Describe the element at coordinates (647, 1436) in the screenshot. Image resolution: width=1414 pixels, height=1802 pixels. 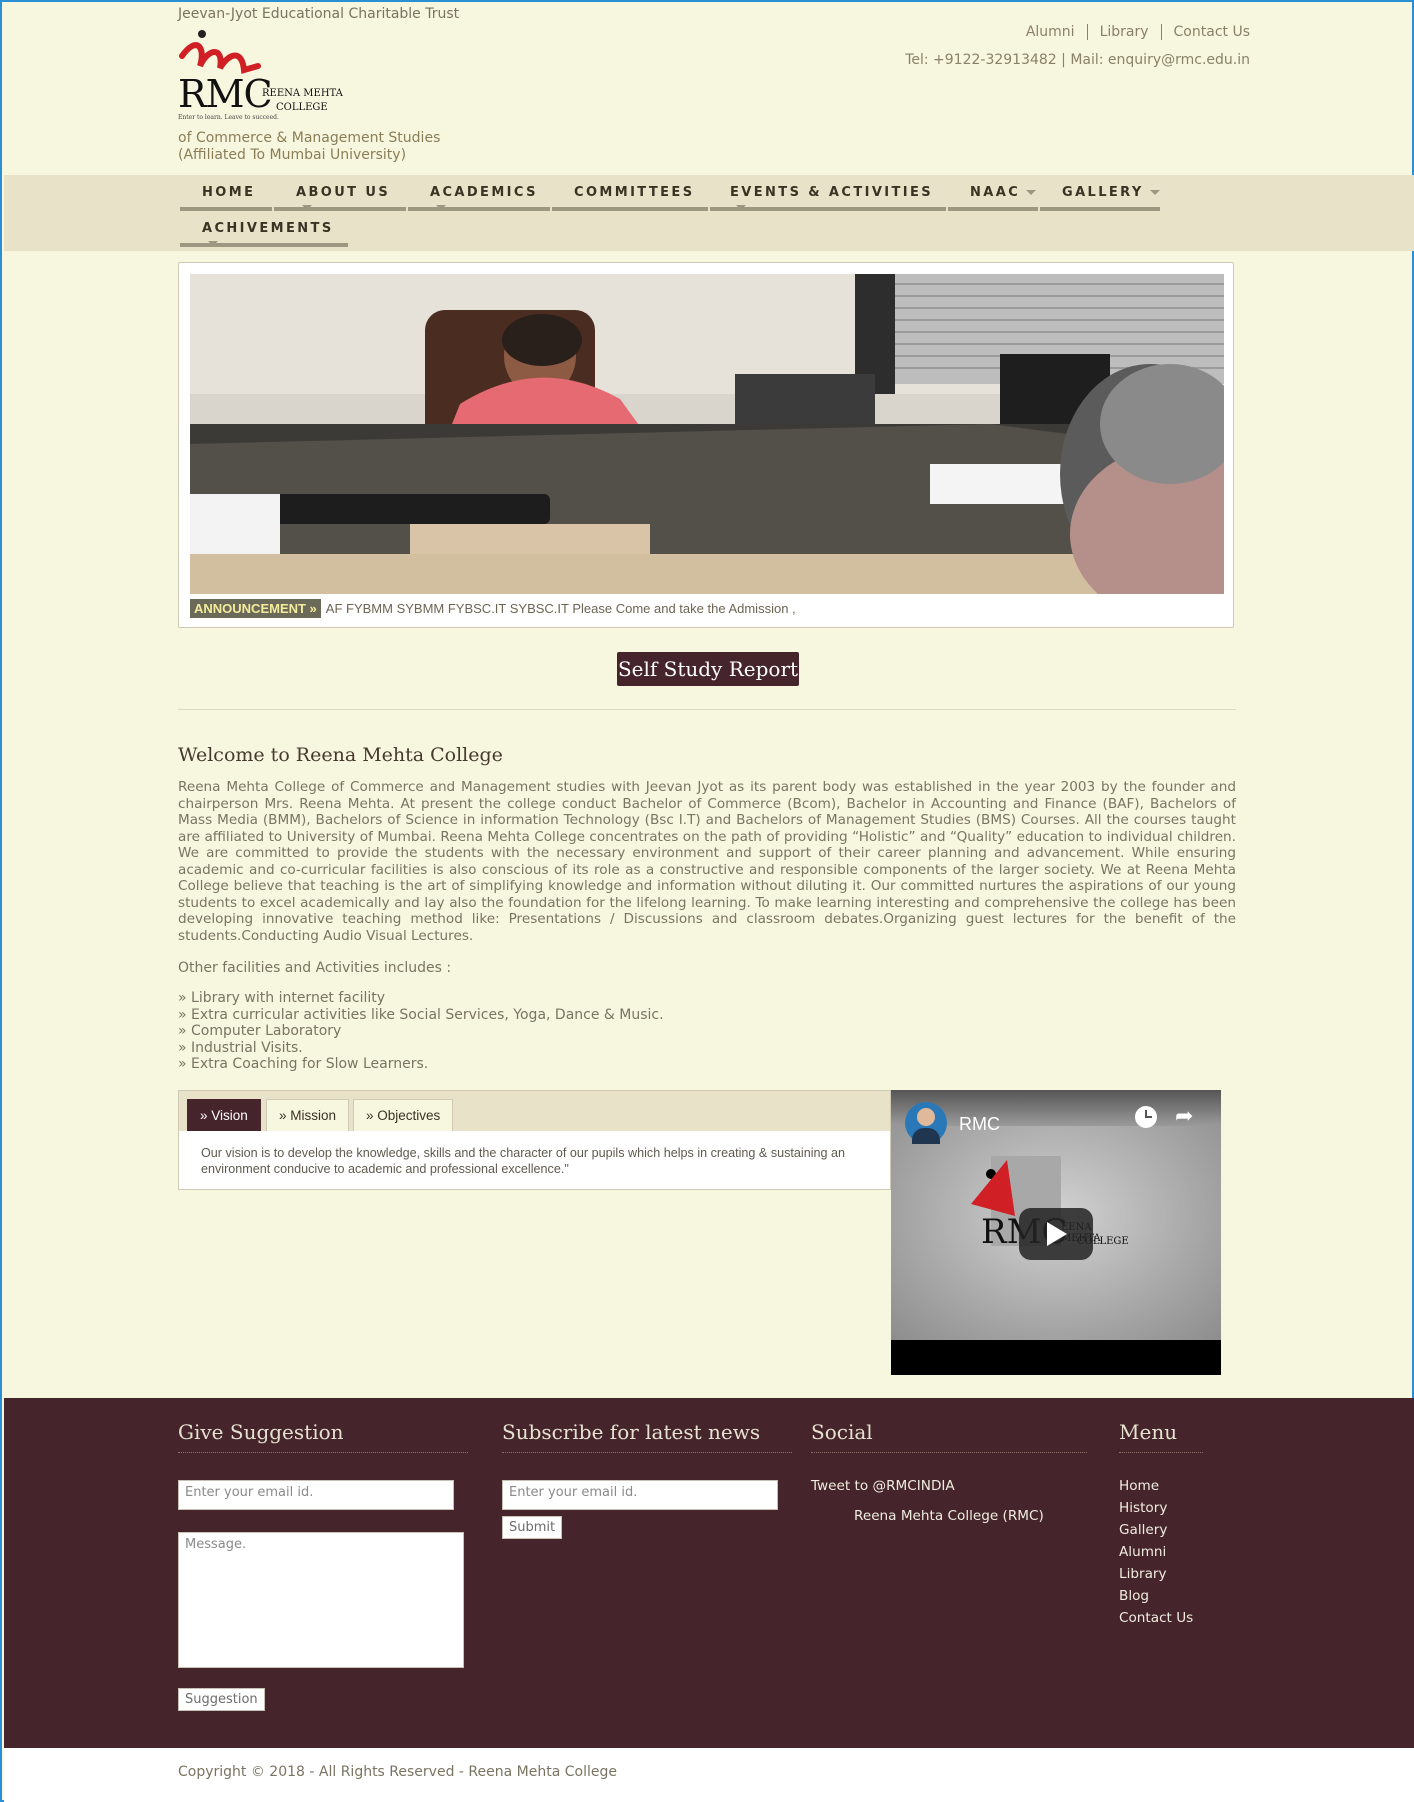
I see `subscribe-heading: Subscribe for latest news` at that location.